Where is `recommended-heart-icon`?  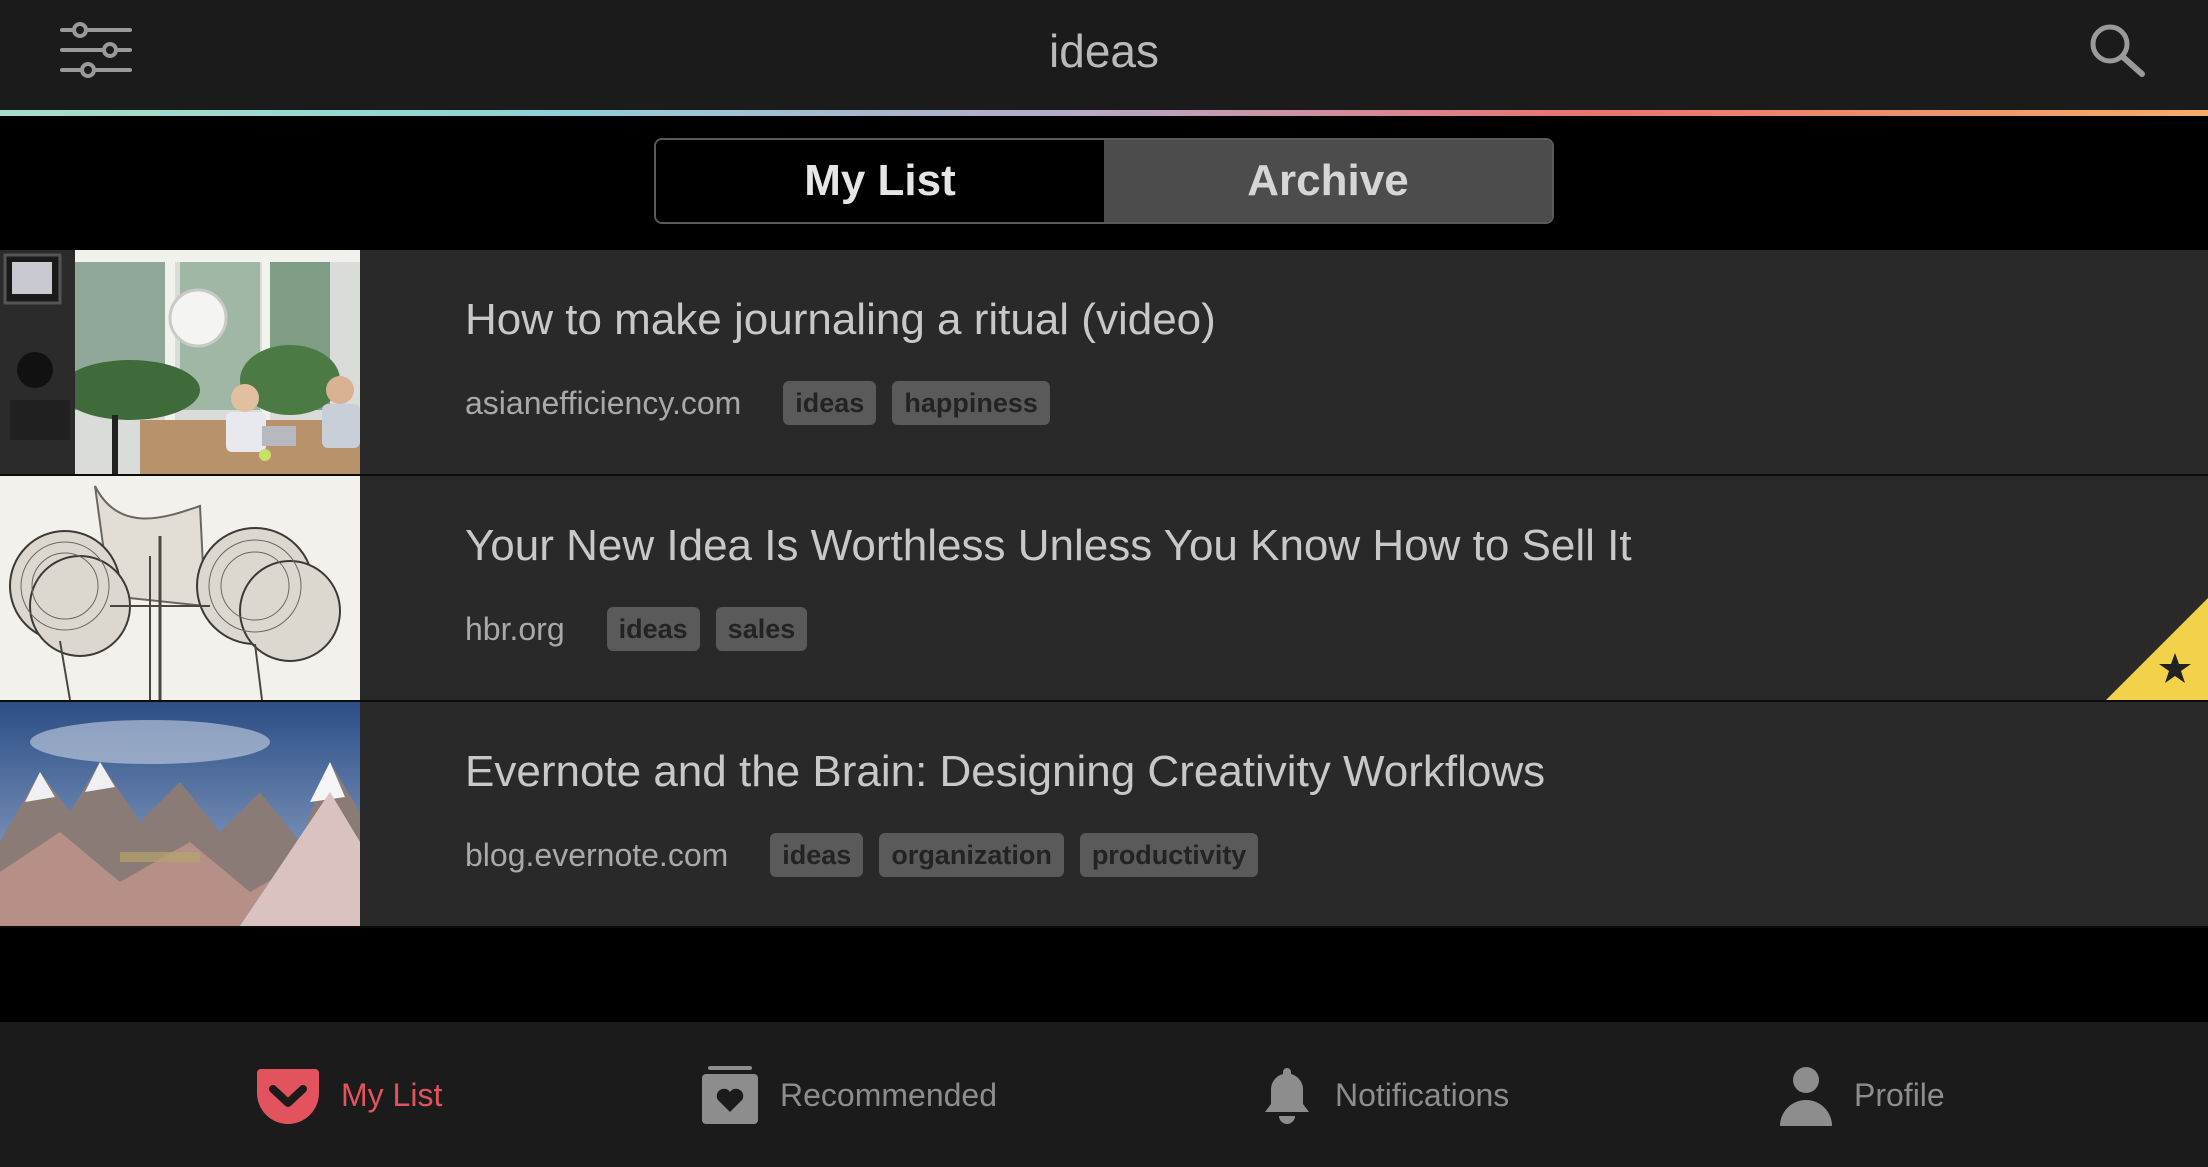
recommended-heart-icon is located at coordinates (730, 1095).